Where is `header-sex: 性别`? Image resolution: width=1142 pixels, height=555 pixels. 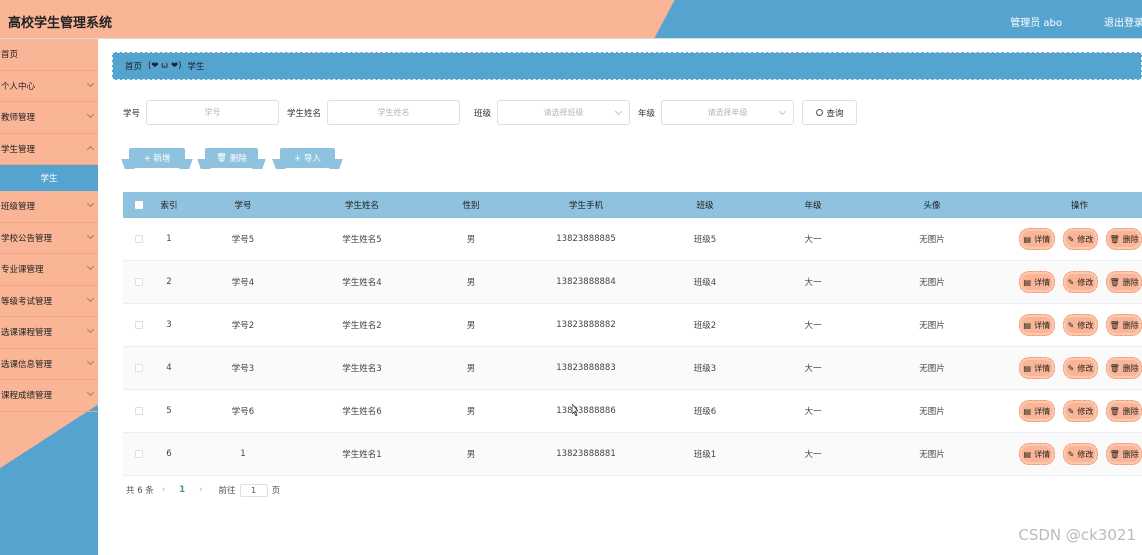
header-sex: 性别 is located at coordinates (471, 206).